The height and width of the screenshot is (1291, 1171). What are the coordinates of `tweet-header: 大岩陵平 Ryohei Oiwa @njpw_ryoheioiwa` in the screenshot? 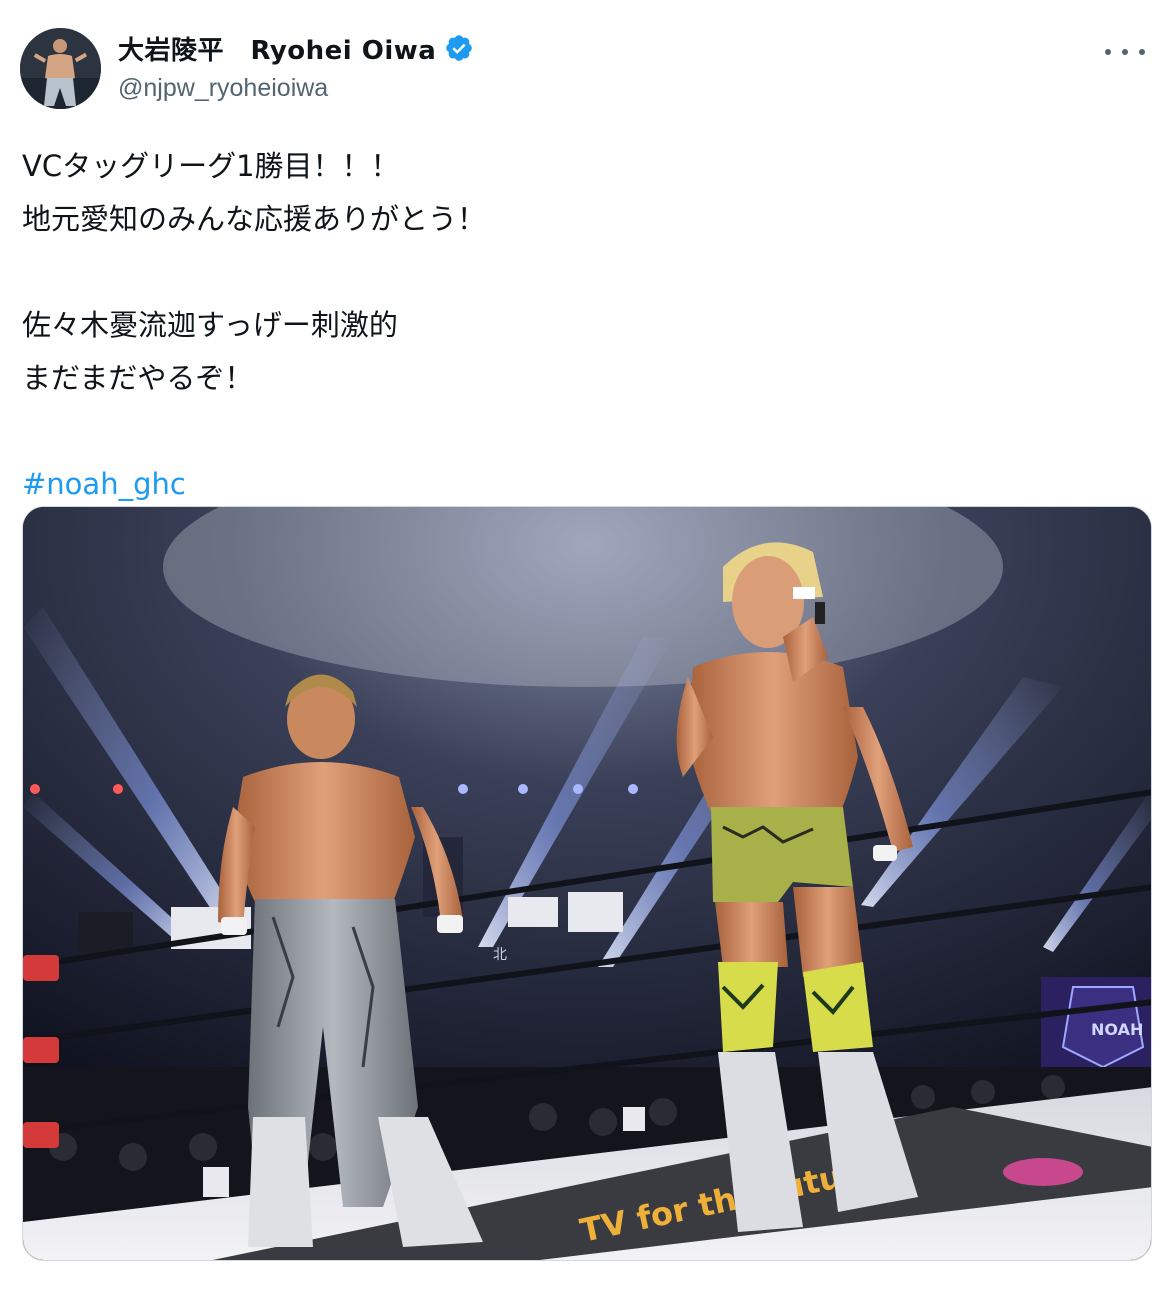 It's located at (585, 67).